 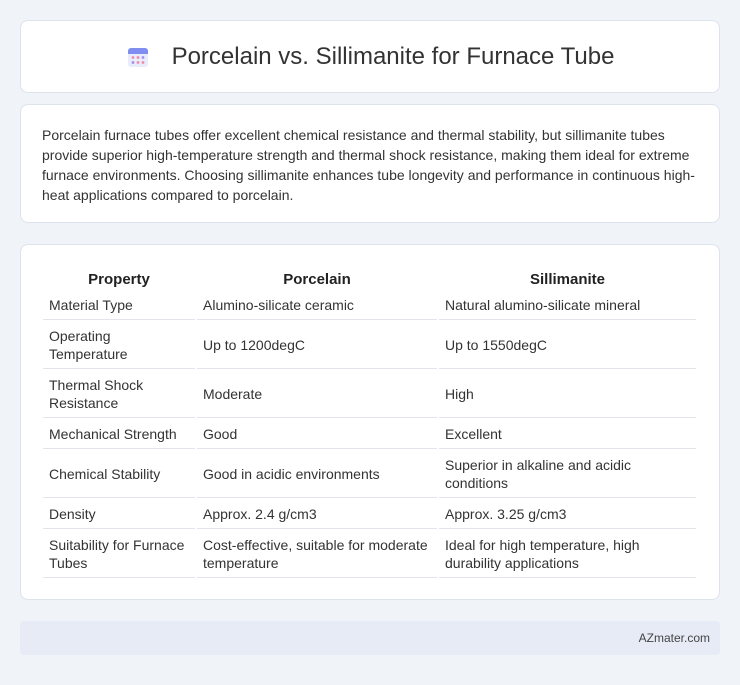 I want to click on sillimanite-cell: Approx. 3.25 g/cm3, so click(x=567, y=514).